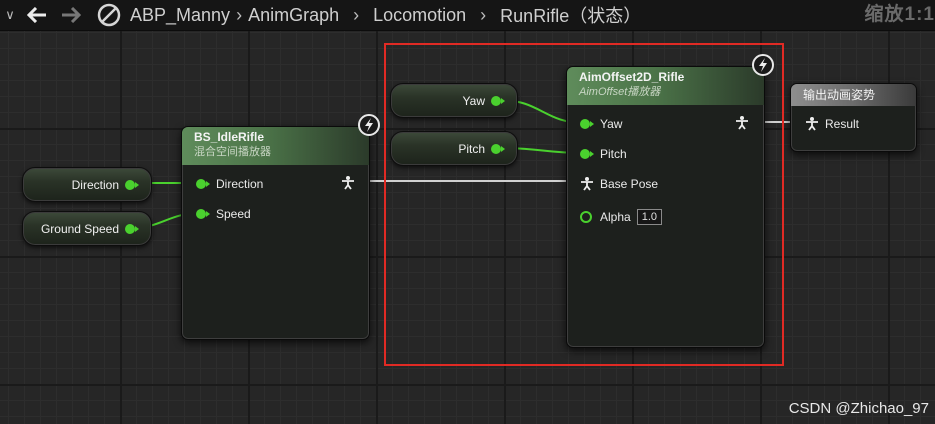  Describe the element at coordinates (232, 152) in the screenshot. I see `node-subtitle: 混合空间播放器` at that location.